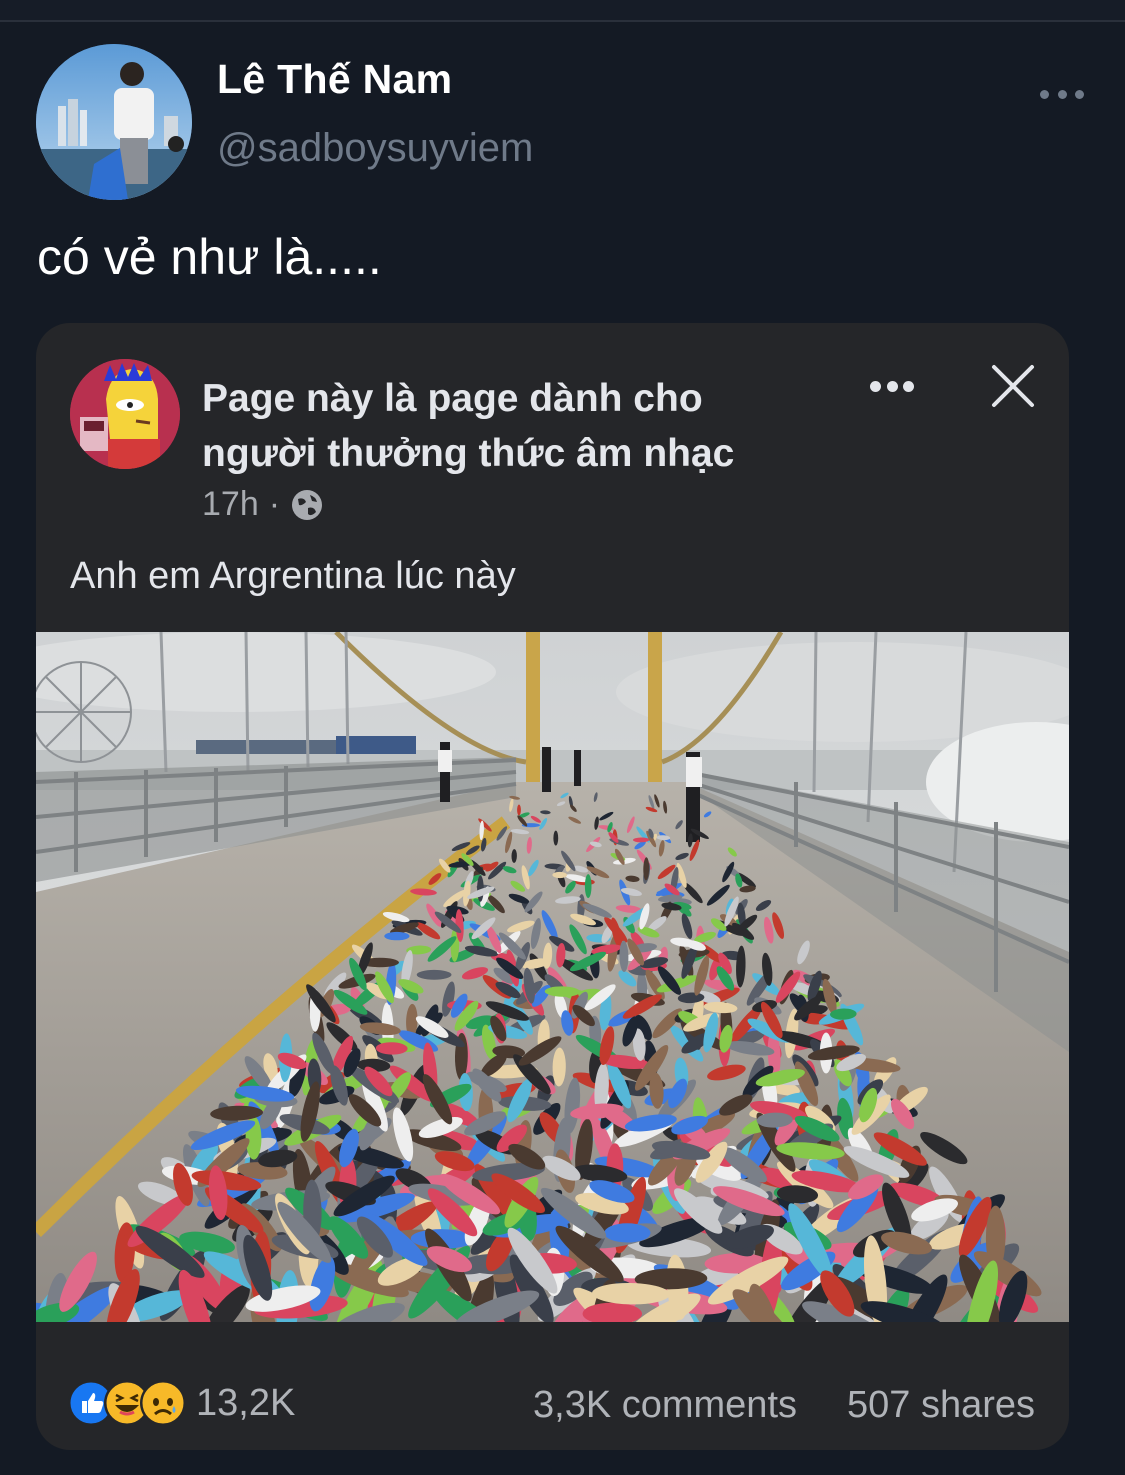 Image resolution: width=1125 pixels, height=1475 pixels. I want to click on post-footer: 13,2K 3,3K comments 507 shares, so click(552, 1386).